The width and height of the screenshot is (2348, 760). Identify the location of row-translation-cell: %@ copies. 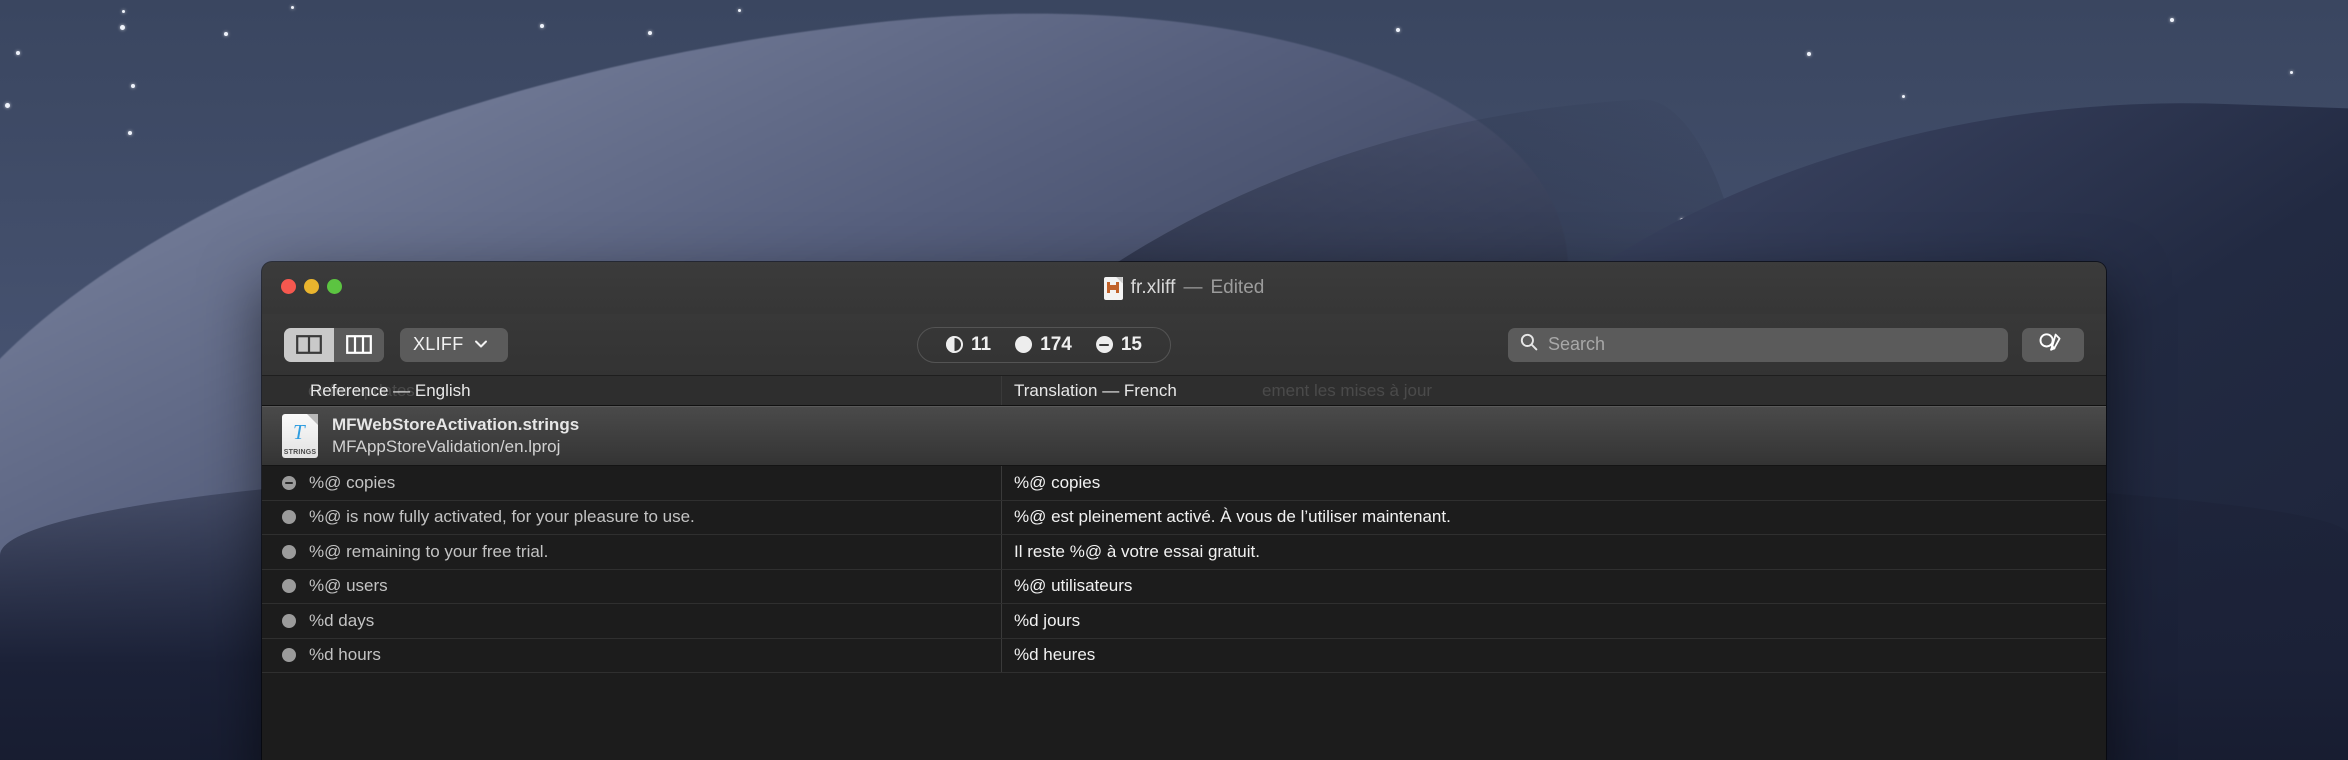
(1554, 483).